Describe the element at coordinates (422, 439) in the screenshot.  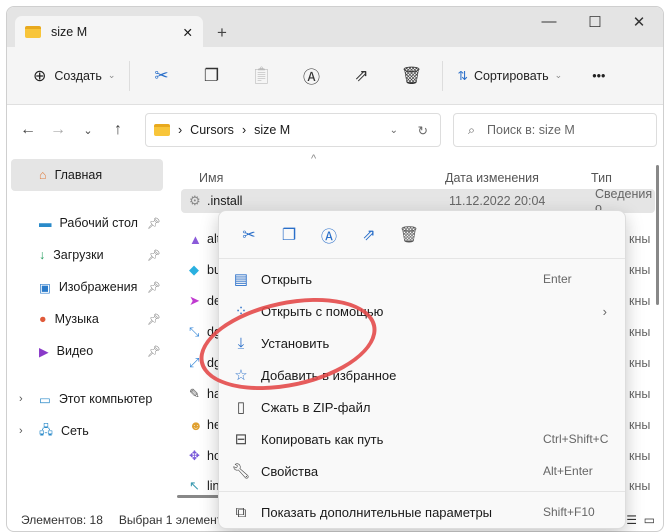
I see `menu-copy-path: ⊟ Копировать как путь Ctrl+Shift+C` at that location.